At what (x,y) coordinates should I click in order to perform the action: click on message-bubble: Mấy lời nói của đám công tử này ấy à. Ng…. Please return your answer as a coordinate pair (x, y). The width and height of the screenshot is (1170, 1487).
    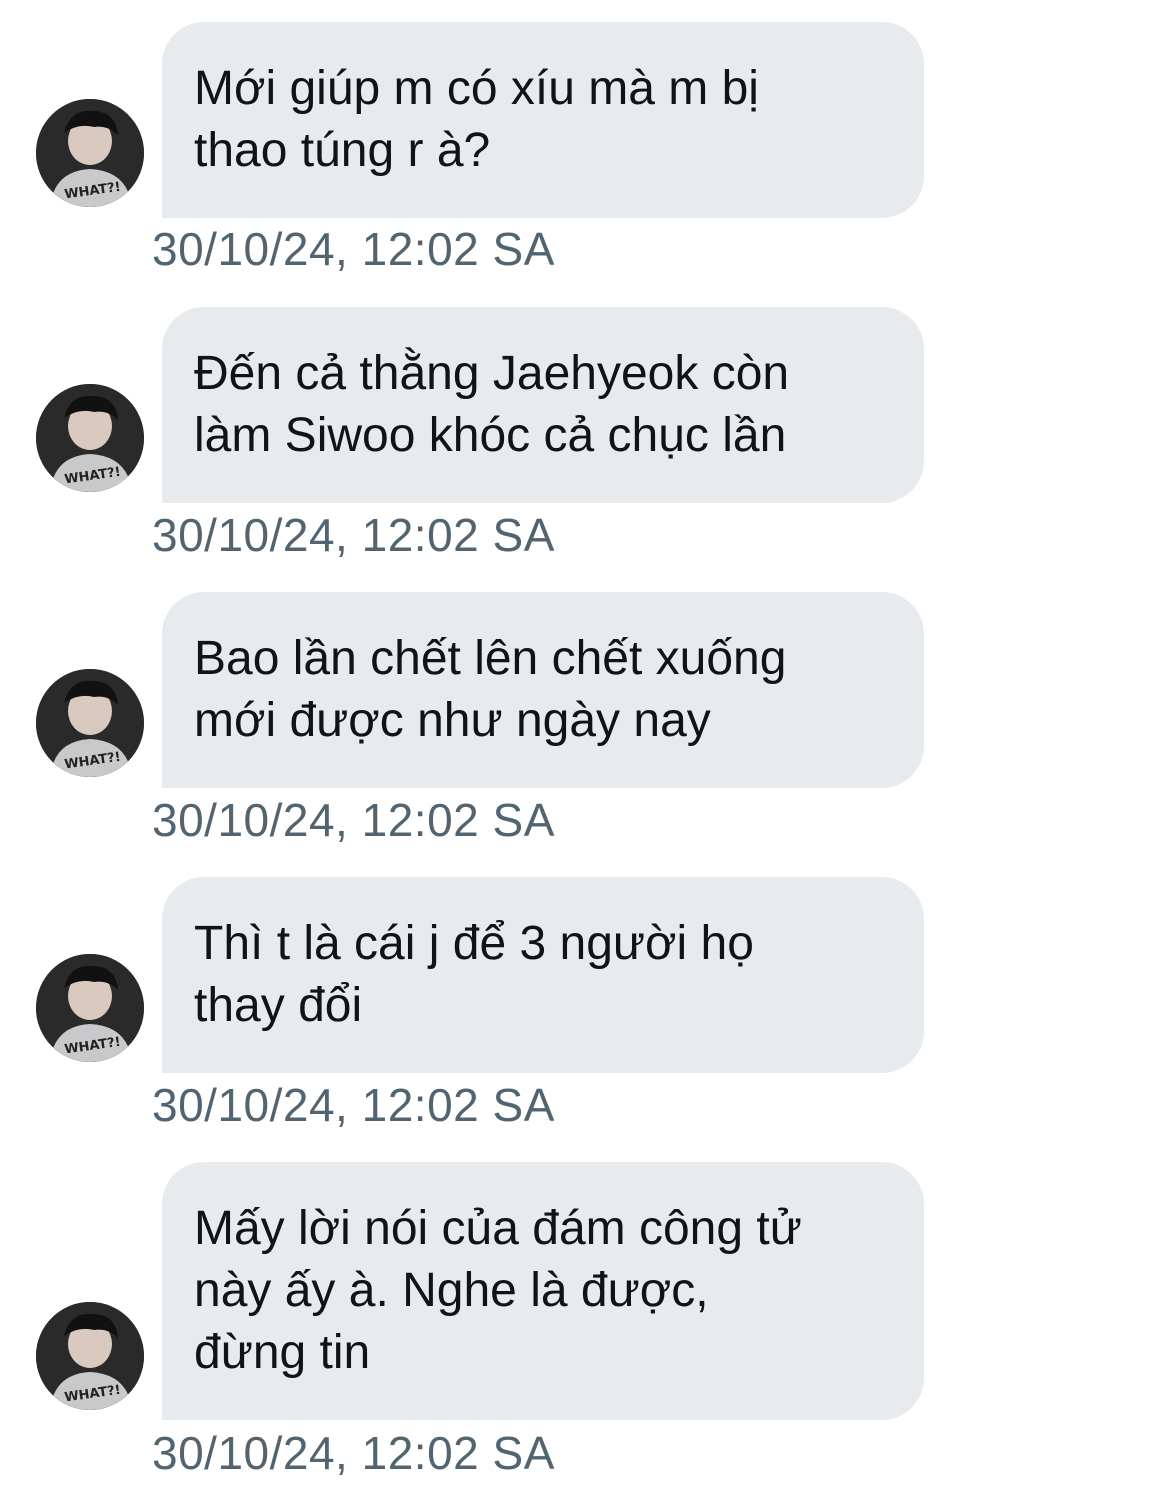
    Looking at the image, I should click on (543, 1291).